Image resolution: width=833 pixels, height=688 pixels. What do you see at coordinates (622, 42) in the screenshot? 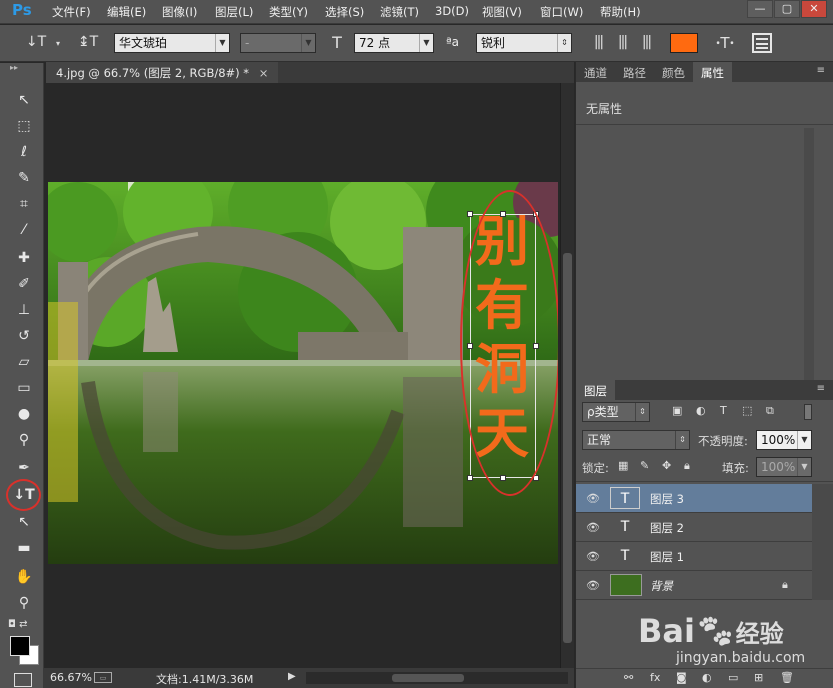
I see `align-center-icon: |||` at bounding box center [622, 42].